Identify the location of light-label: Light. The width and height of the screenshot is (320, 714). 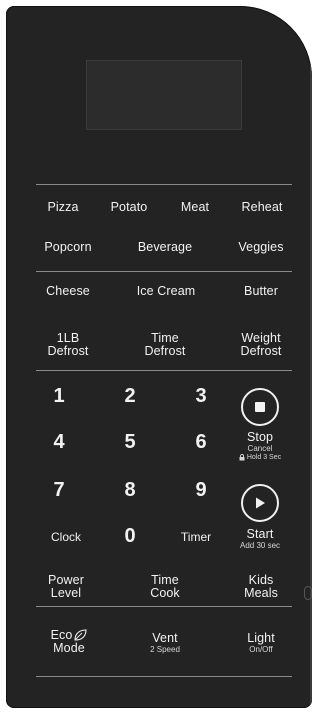
(261, 637).